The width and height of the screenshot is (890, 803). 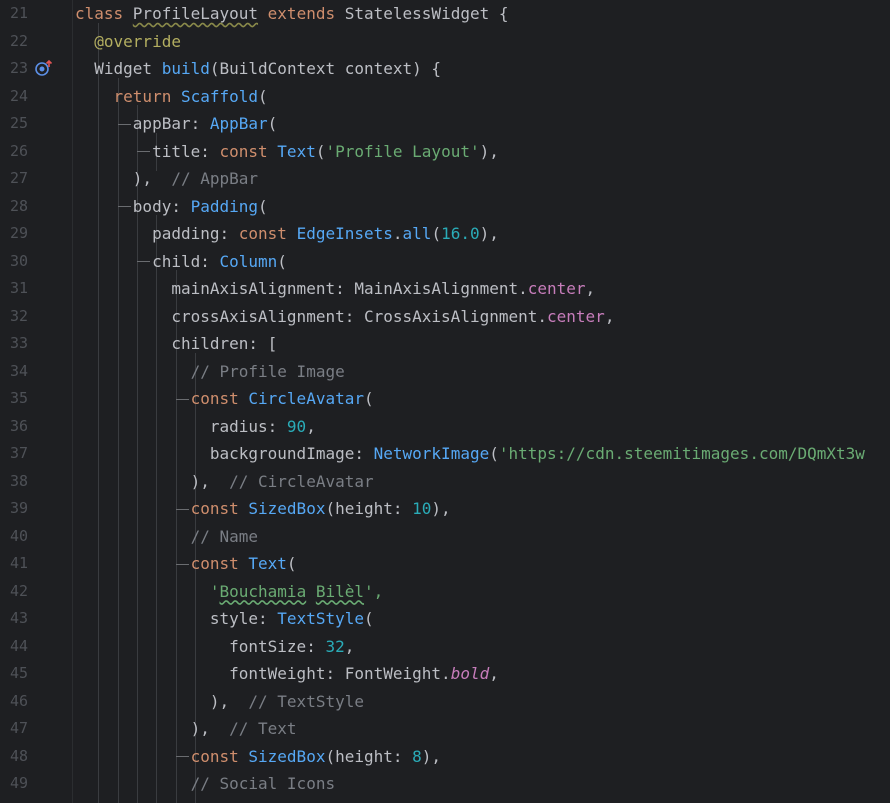 I want to click on code-line: children: [, so click(x=176, y=344).